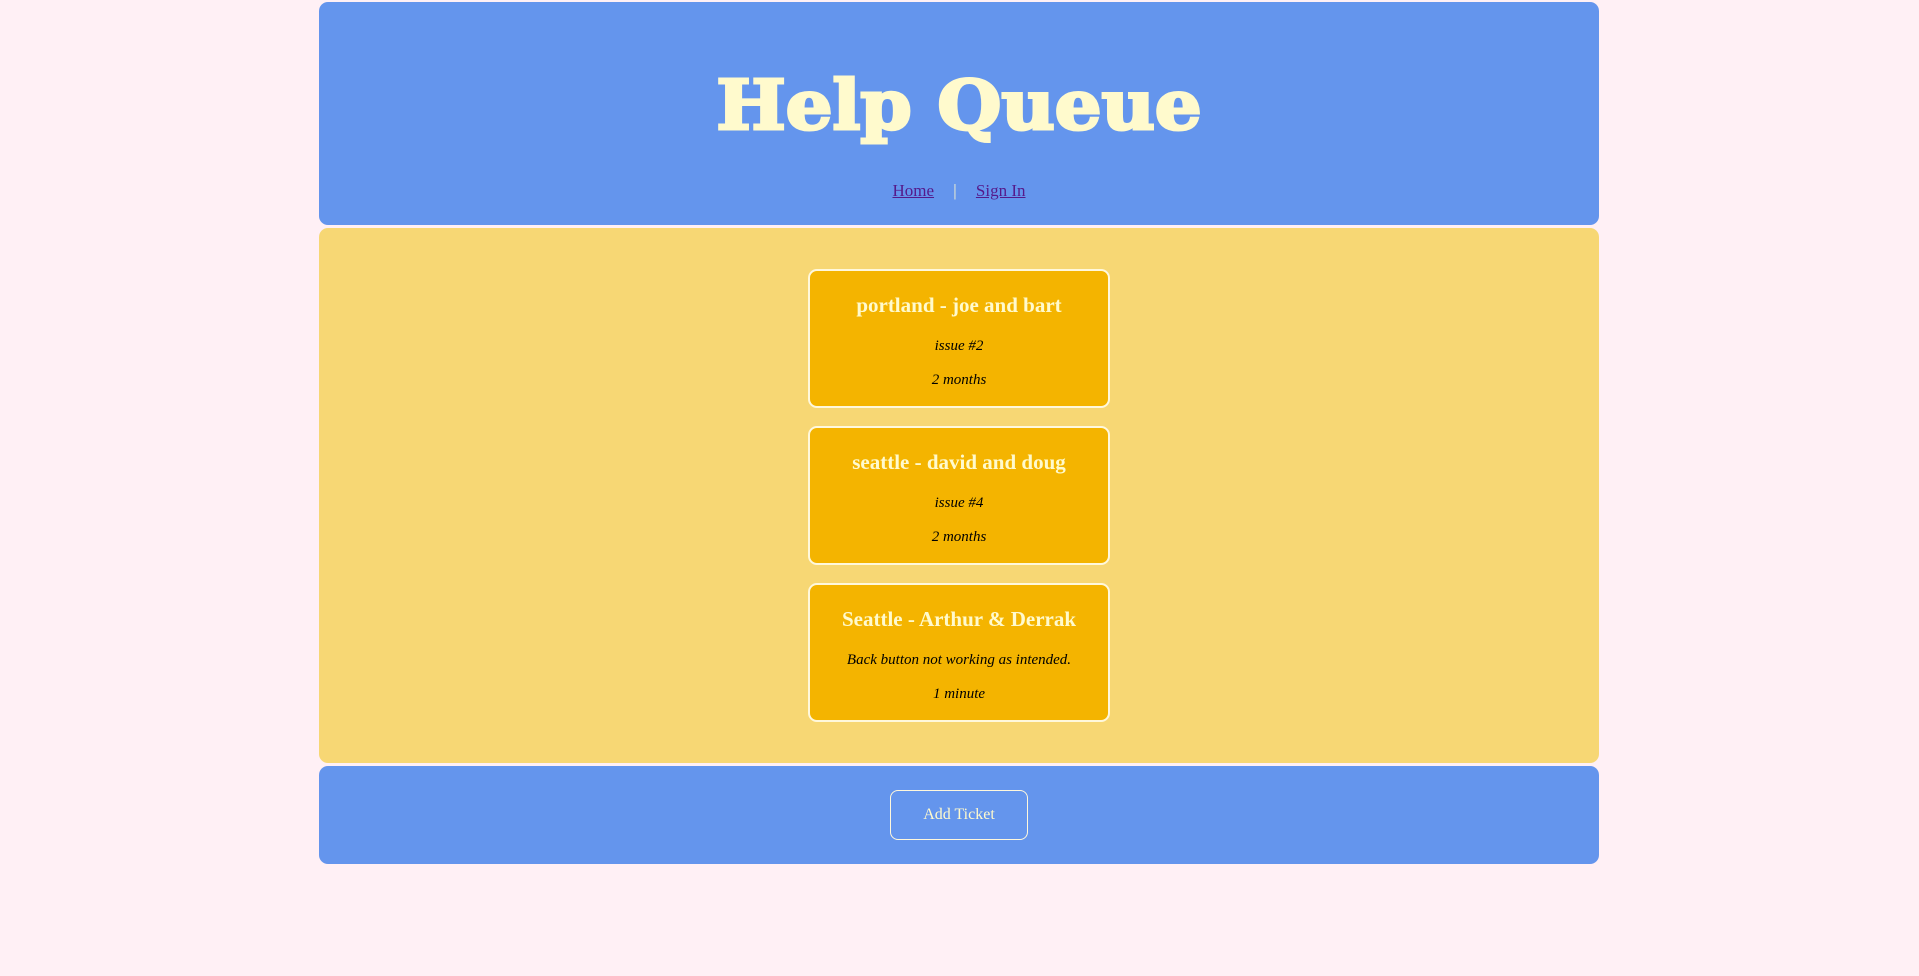 The height and width of the screenshot is (976, 1919). I want to click on ticket-issue: Back button not working as intended., so click(959, 660).